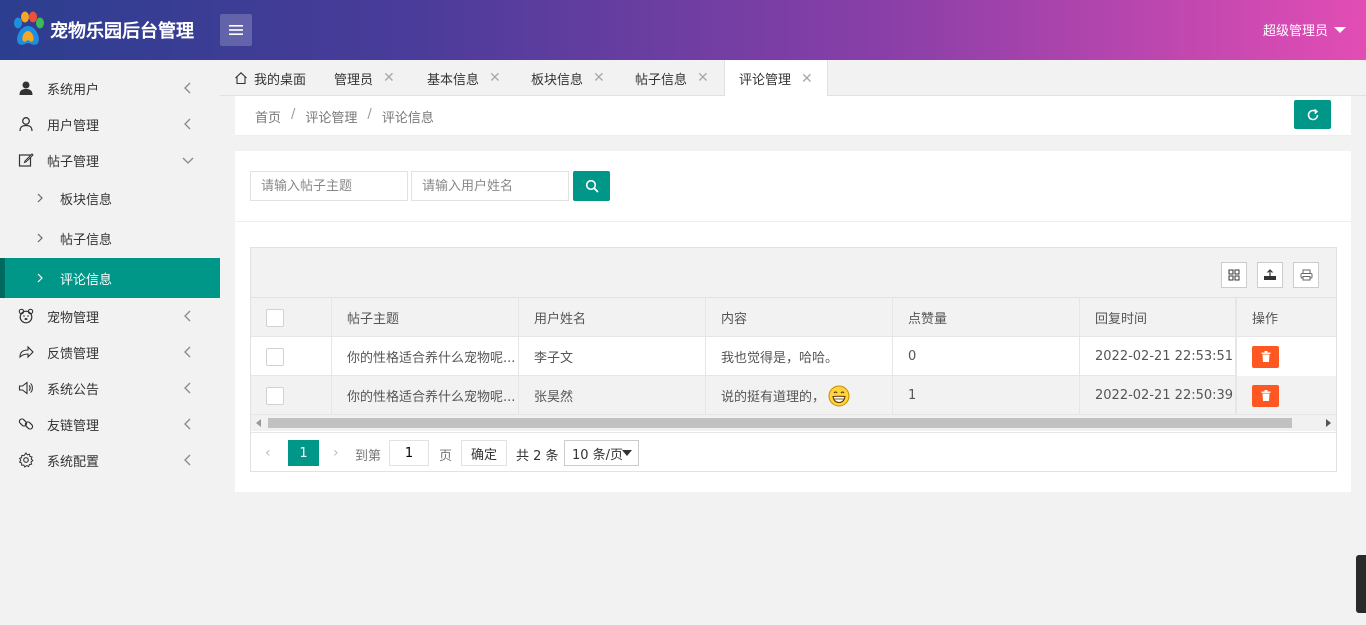  I want to click on select-all-checkbox, so click(275, 317).